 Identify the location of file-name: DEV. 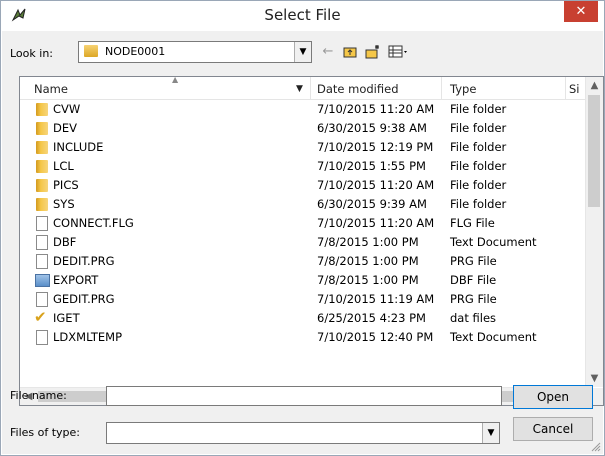
(65, 128).